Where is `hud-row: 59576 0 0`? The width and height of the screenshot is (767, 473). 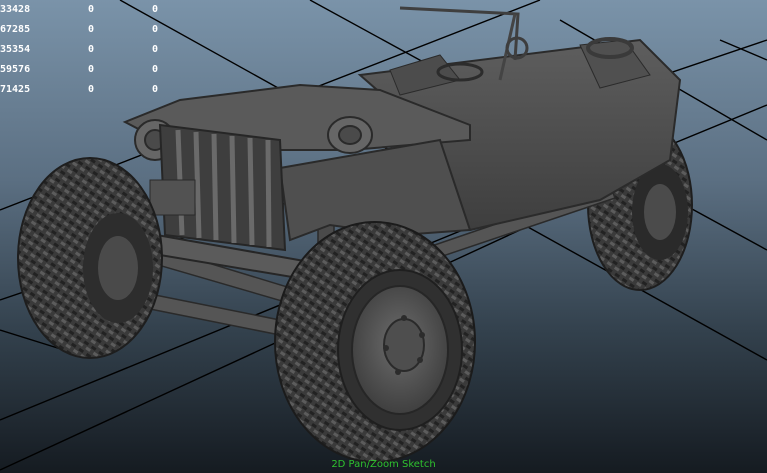 hud-row: 59576 0 0 is located at coordinates (90, 70).